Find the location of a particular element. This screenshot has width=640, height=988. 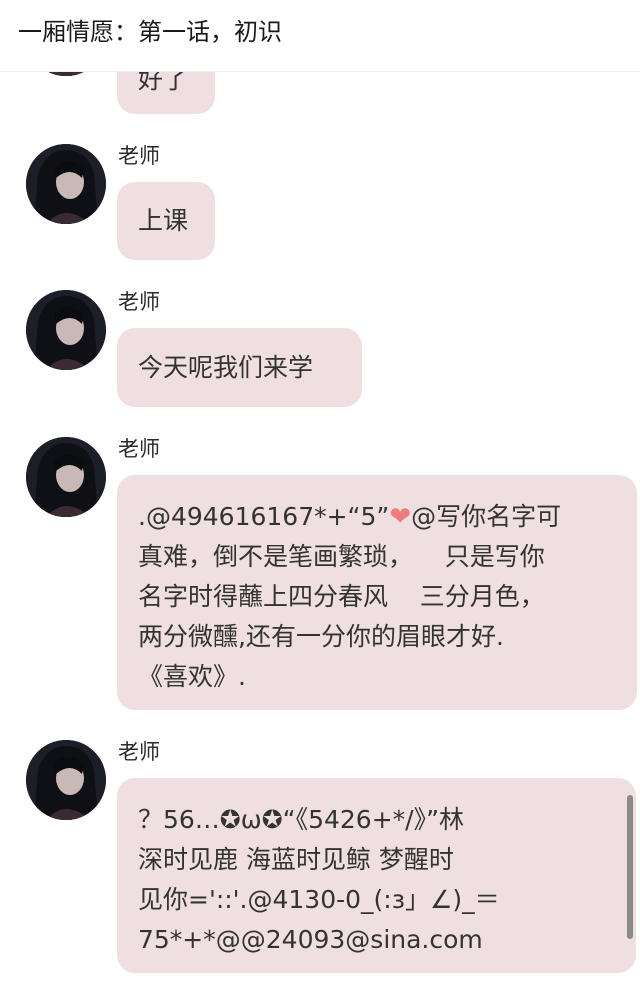

message-bubble: 今天呢我们来学 is located at coordinates (239, 367).